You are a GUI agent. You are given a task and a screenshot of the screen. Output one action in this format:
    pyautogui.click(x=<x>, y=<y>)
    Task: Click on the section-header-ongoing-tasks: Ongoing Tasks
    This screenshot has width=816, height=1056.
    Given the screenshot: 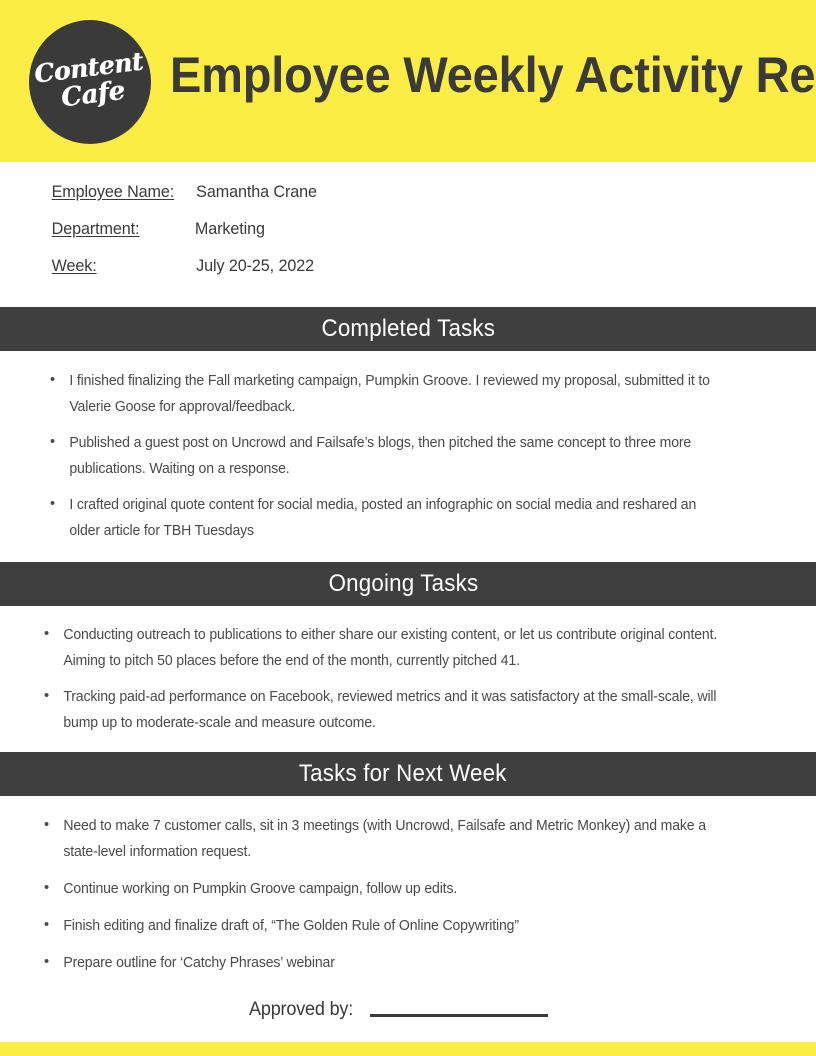 What is the action you would take?
    pyautogui.click(x=408, y=584)
    